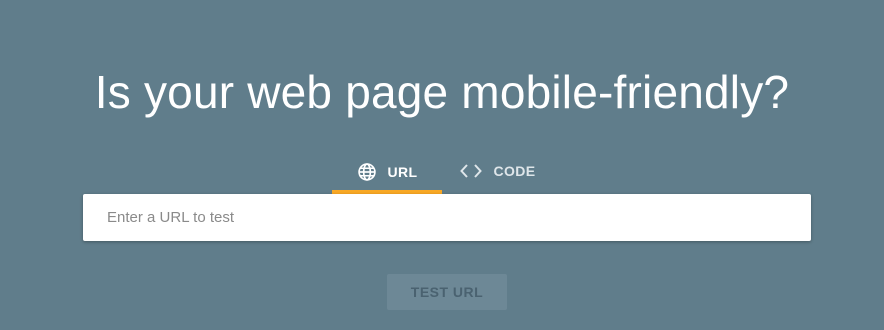 Image resolution: width=884 pixels, height=330 pixels. I want to click on tab-url: URL, so click(387, 174).